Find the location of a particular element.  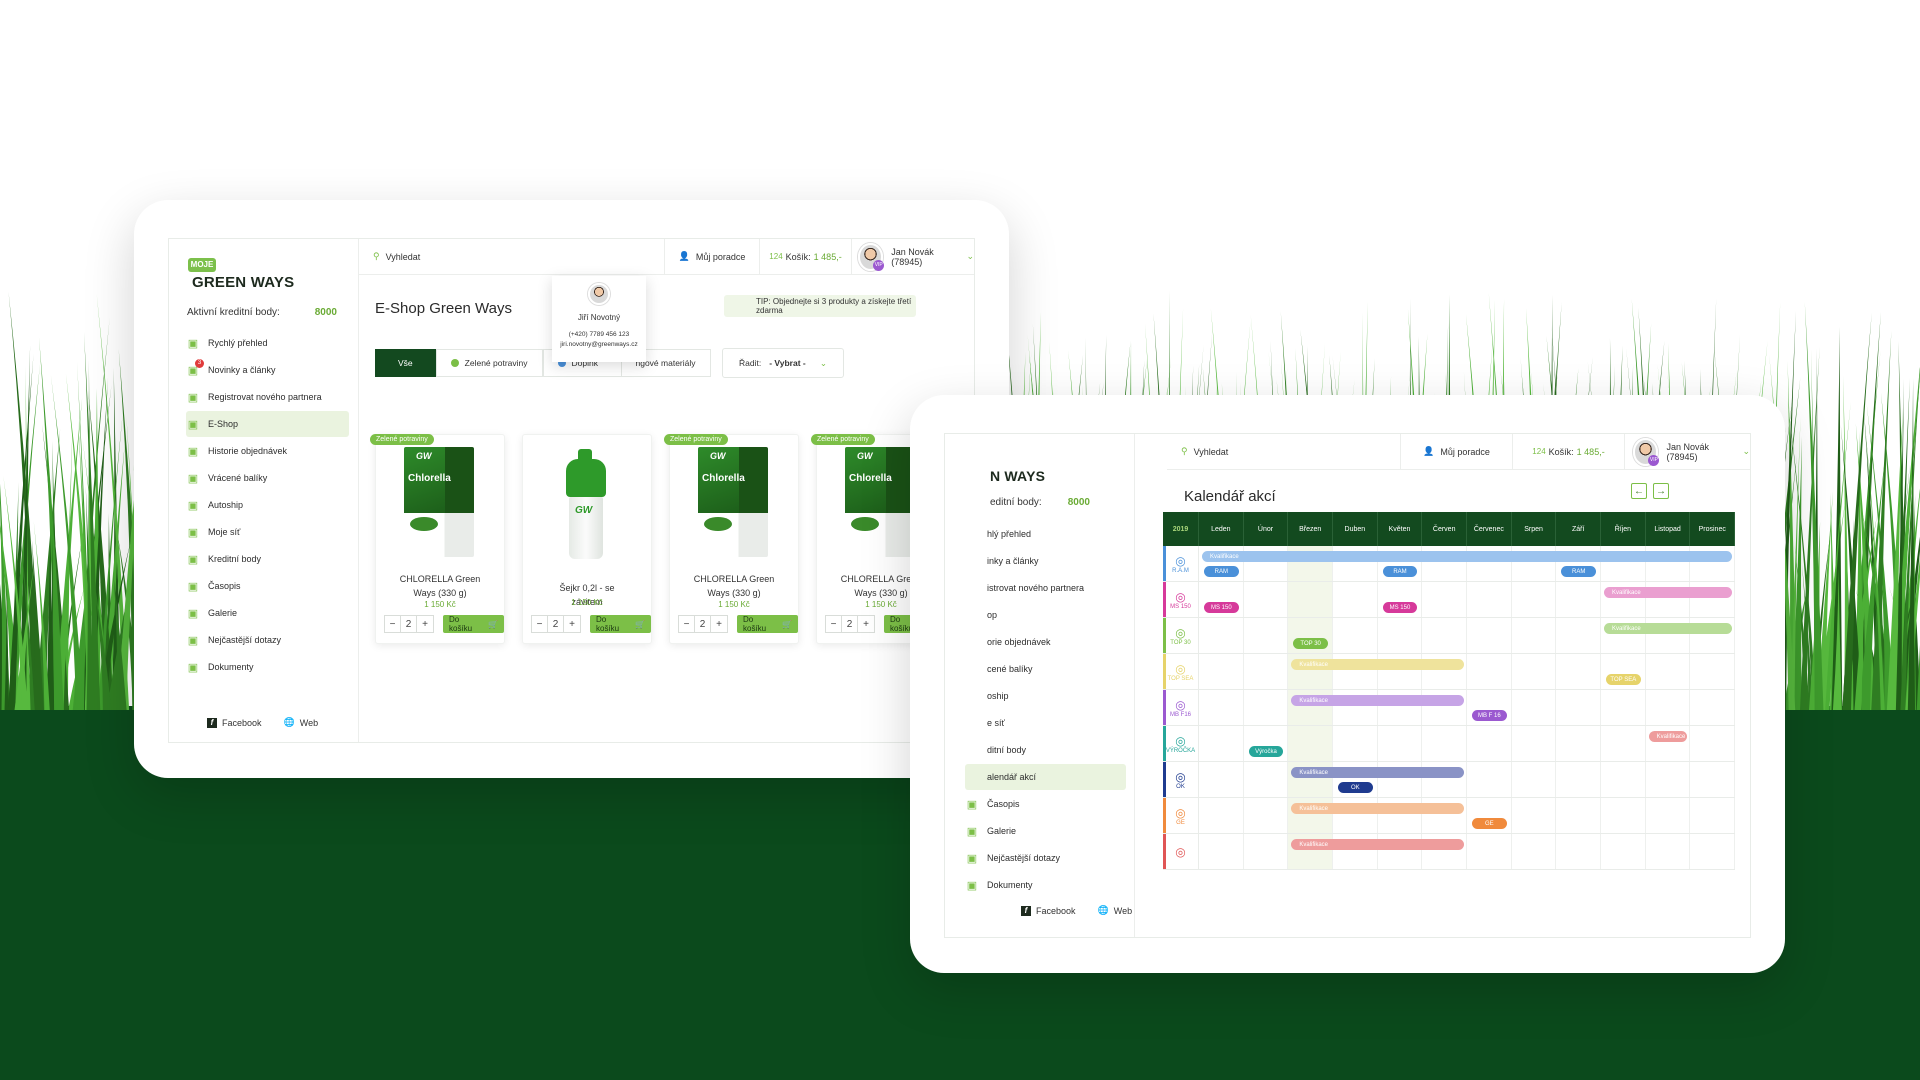

event-pill: GE is located at coordinates (1489, 823).